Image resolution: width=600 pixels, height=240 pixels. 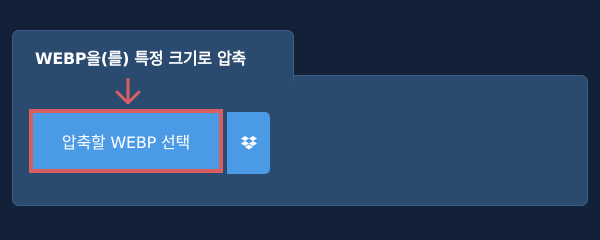 I want to click on tab-title: WEBP을(를) 특정 크기로 압축, so click(x=140, y=58).